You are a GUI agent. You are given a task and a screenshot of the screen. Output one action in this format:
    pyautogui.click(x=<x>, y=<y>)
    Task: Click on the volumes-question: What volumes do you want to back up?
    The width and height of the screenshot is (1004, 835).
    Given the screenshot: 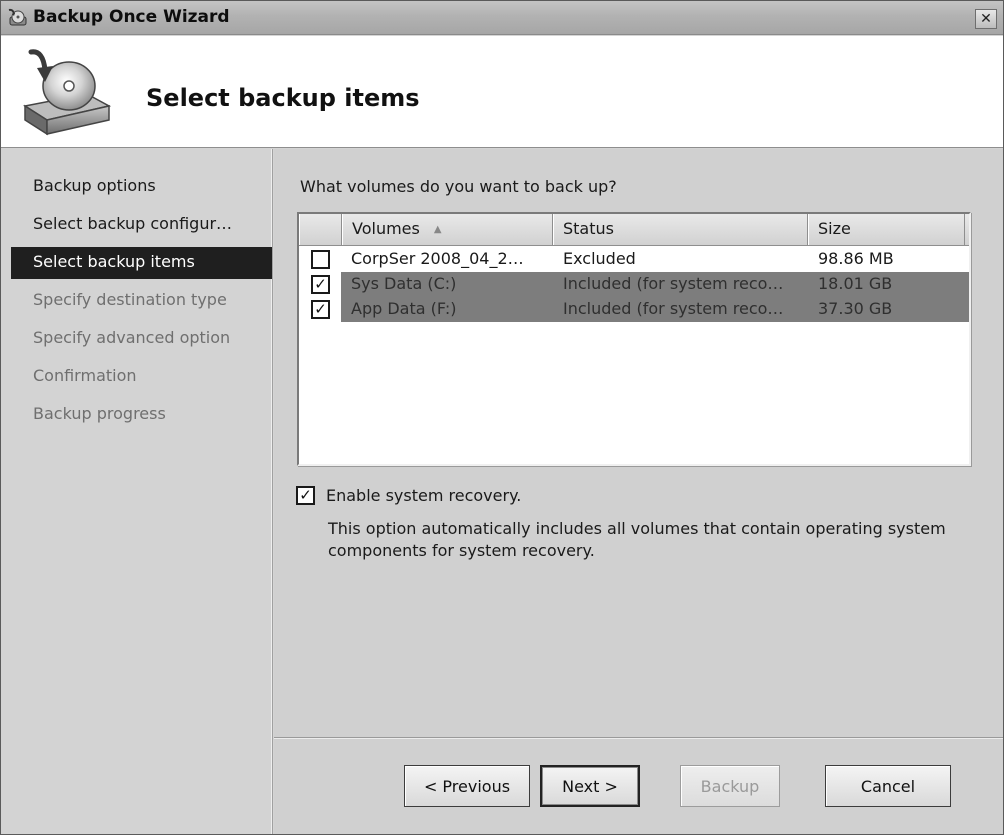 What is the action you would take?
    pyautogui.click(x=458, y=186)
    